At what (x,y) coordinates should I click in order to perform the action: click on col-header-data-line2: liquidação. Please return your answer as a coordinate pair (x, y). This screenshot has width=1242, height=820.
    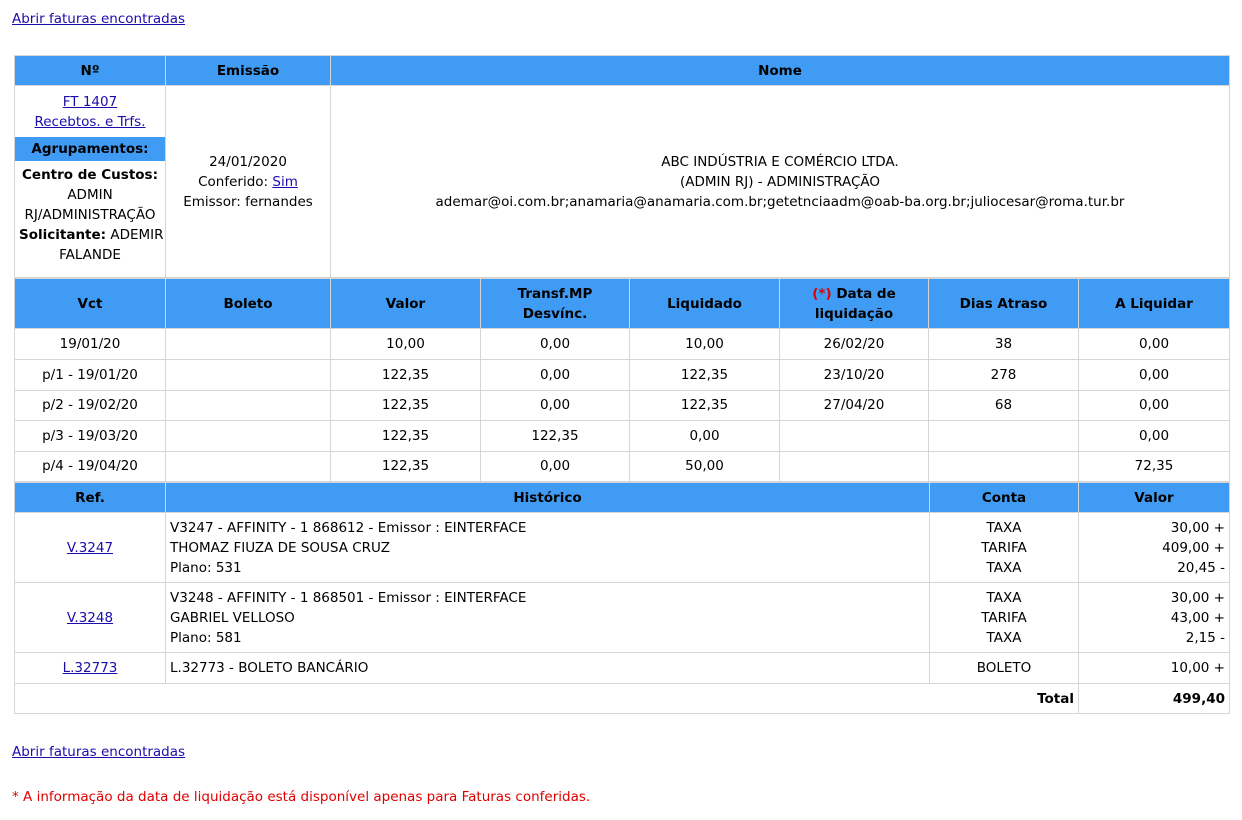
    Looking at the image, I should click on (854, 313).